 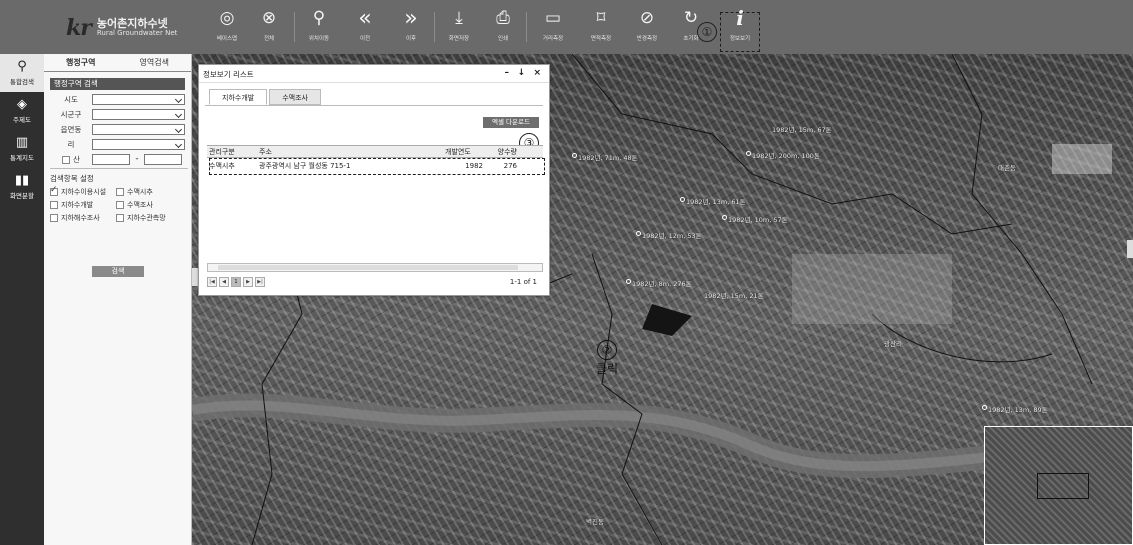 What do you see at coordinates (365, 18) in the screenshot?
I see `back-icon: «` at bounding box center [365, 18].